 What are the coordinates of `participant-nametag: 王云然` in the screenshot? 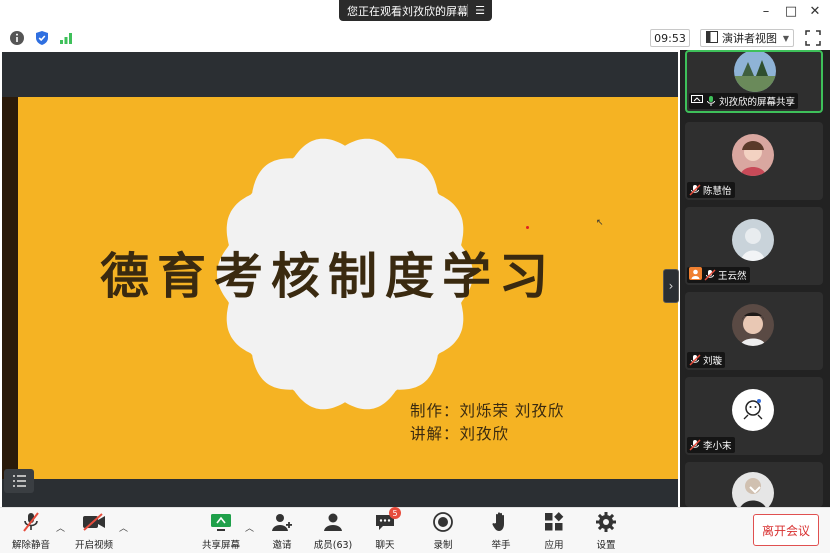 It's located at (718, 275).